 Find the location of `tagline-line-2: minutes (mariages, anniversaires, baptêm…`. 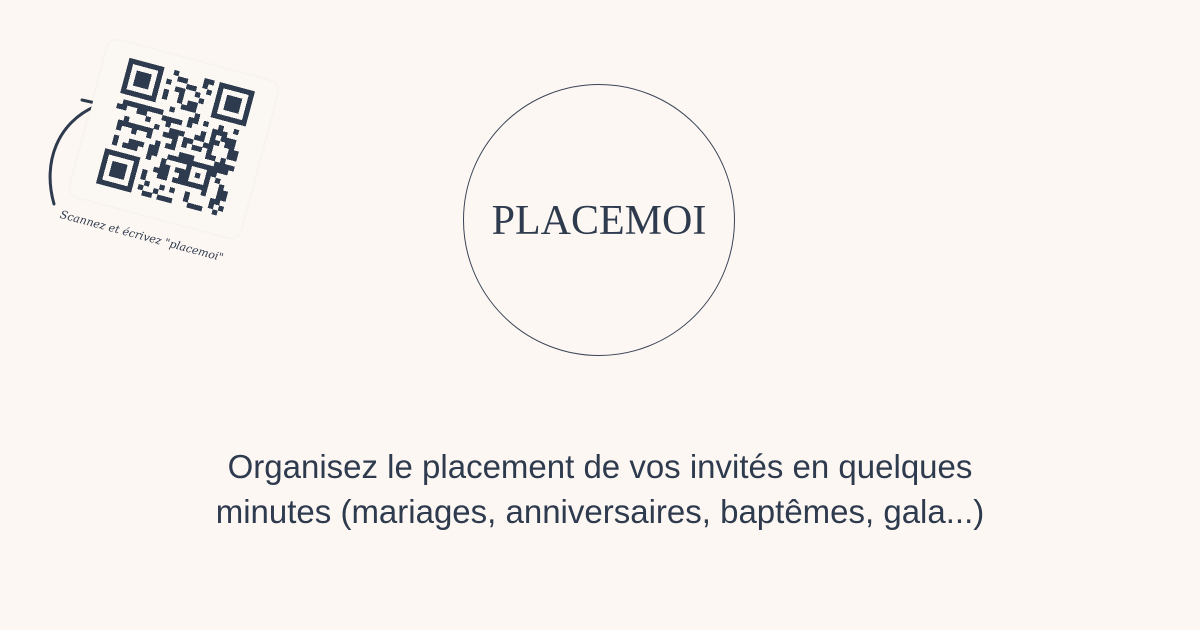

tagline-line-2: minutes (mariages, anniversaires, baptêm… is located at coordinates (600, 511).